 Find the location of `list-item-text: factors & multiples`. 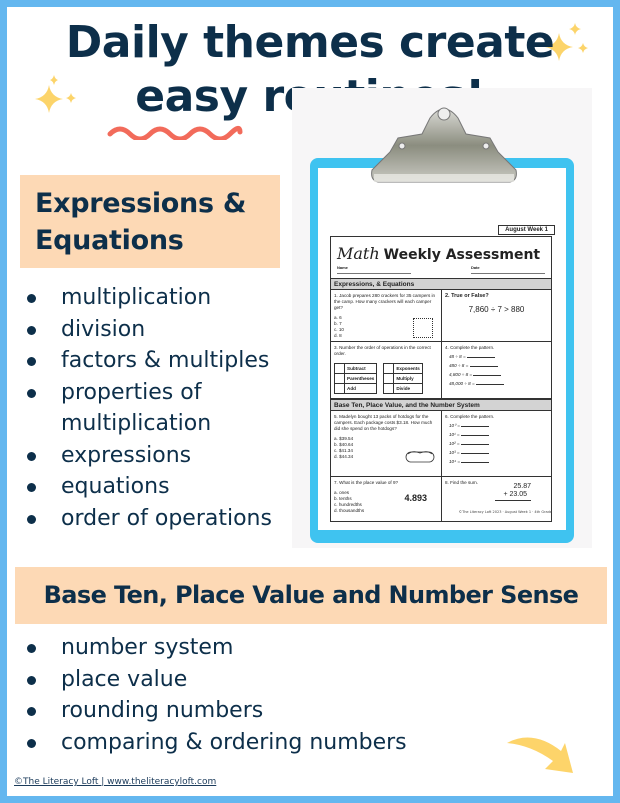

list-item-text: factors & multiples is located at coordinates (165, 360).